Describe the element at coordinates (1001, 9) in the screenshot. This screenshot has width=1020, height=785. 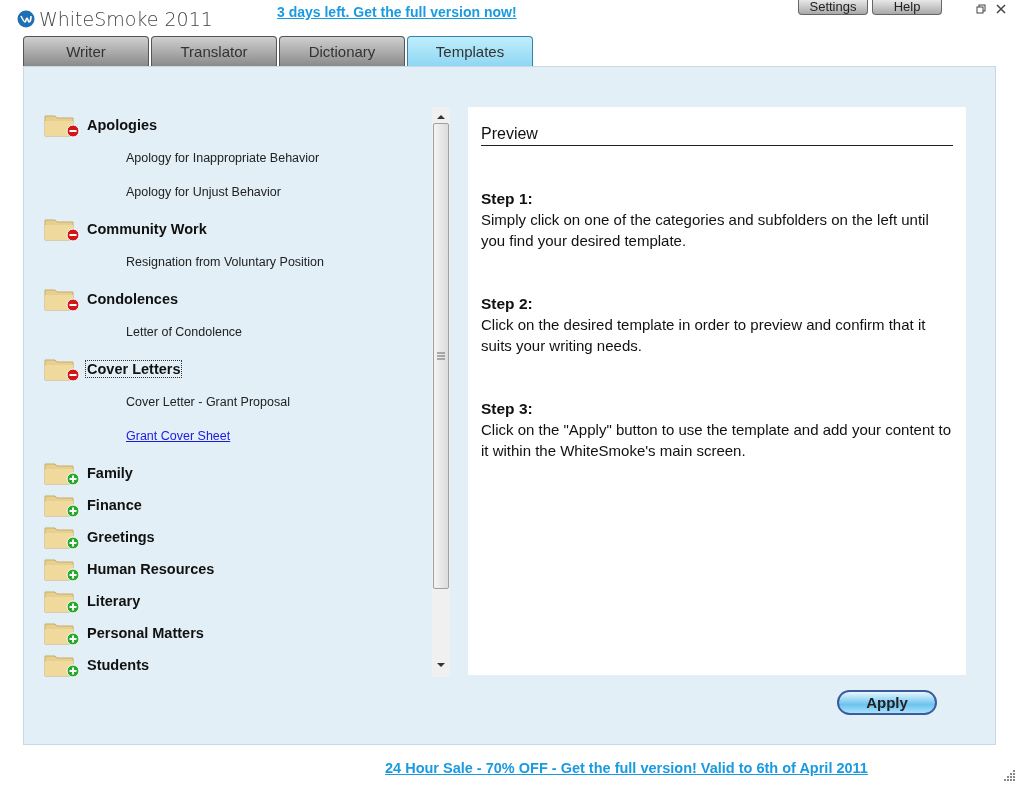
I see `close-icon` at that location.